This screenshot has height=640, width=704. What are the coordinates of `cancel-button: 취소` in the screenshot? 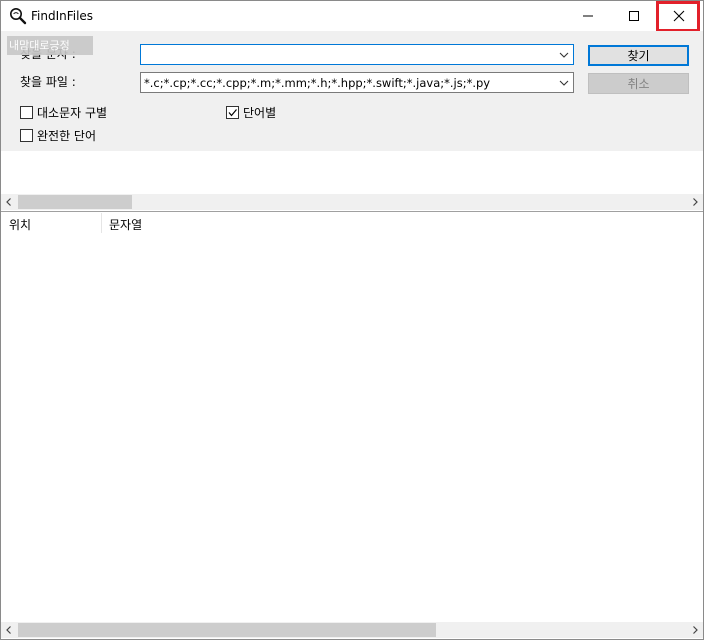 It's located at (638, 83).